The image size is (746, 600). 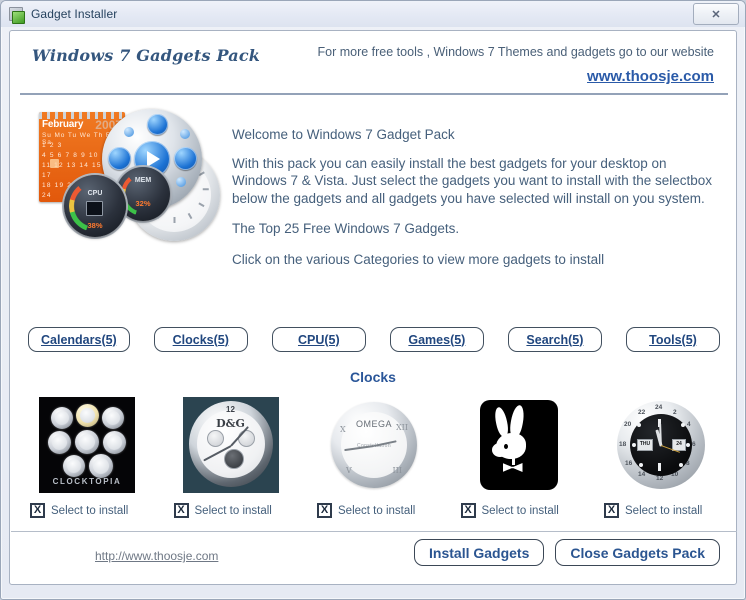 I want to click on clocktopia-caption: CLOCKTOPIA, so click(x=87, y=481).